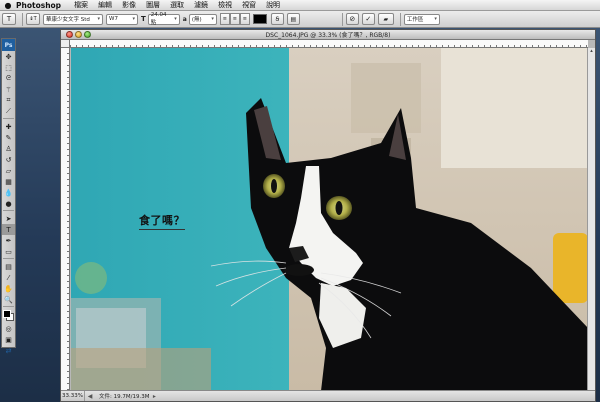 This screenshot has height=402, width=600. I want to click on antialias-value: (無), so click(196, 20).